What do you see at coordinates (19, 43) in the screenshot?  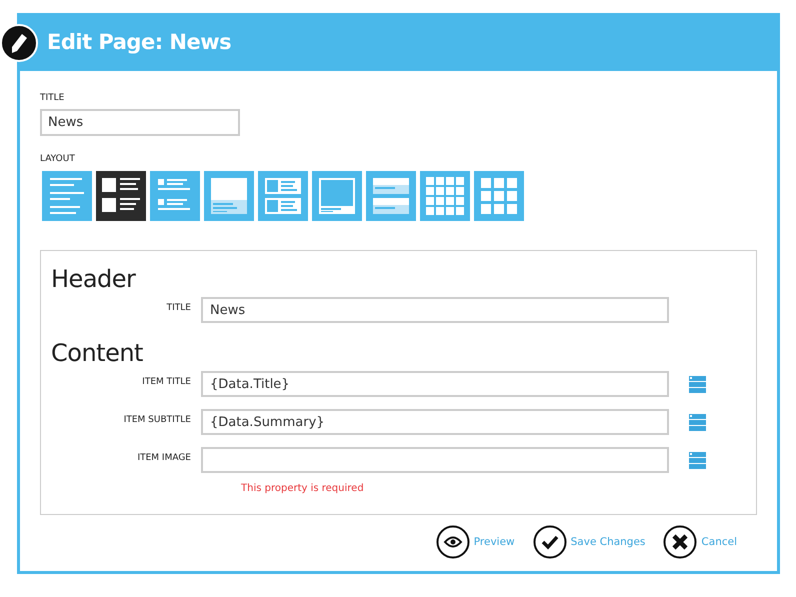 I see `pencil-icon` at bounding box center [19, 43].